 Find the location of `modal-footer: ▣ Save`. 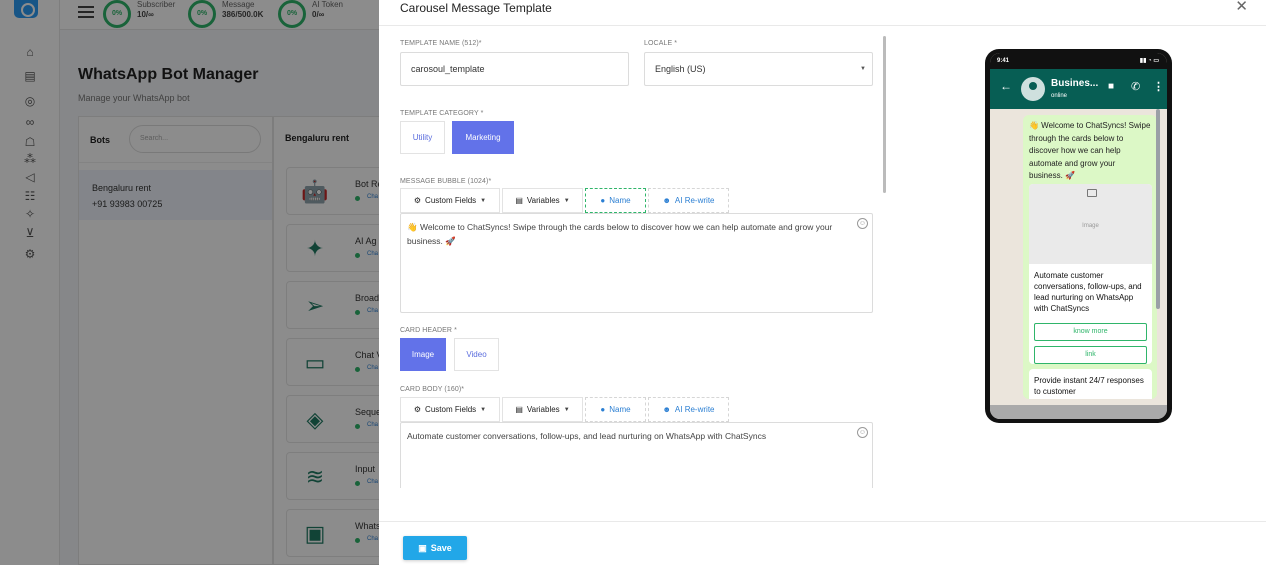

modal-footer: ▣ Save is located at coordinates (822, 543).